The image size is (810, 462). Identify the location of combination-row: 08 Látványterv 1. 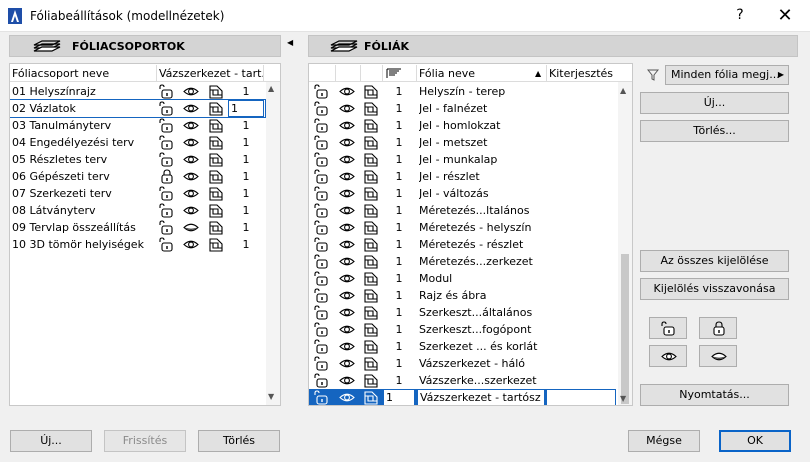
(137, 210).